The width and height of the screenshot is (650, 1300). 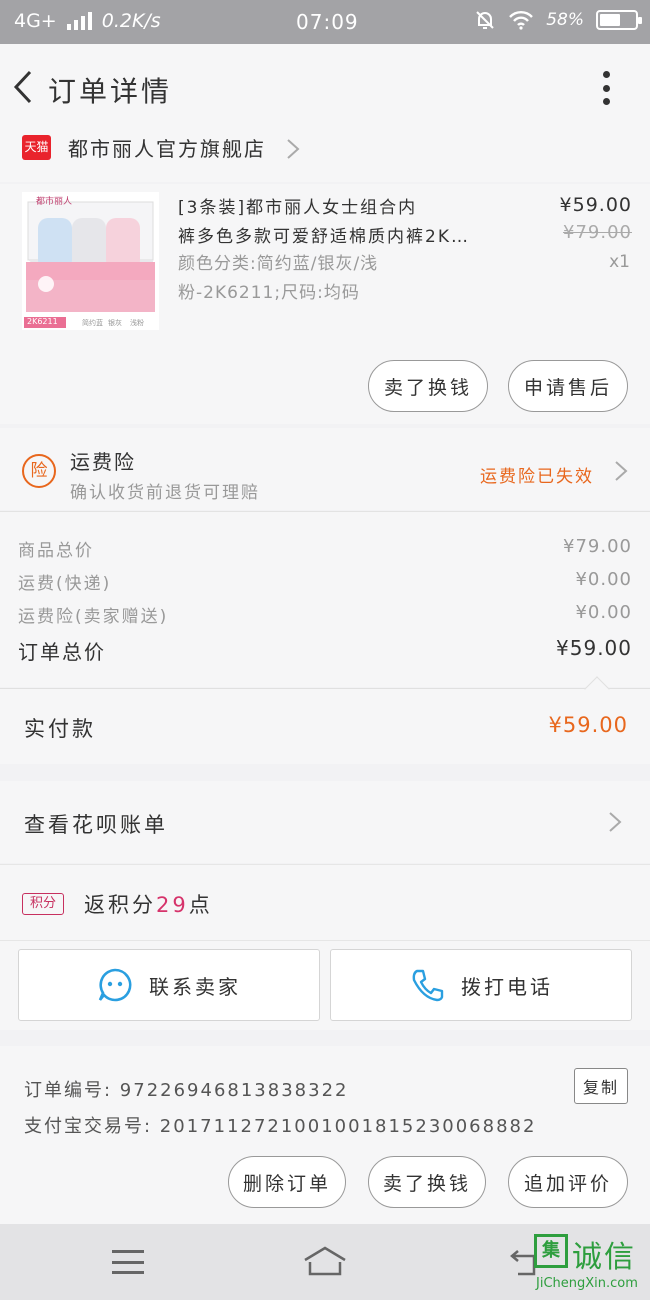 What do you see at coordinates (619, 262) in the screenshot?
I see `product-quantity: x1` at bounding box center [619, 262].